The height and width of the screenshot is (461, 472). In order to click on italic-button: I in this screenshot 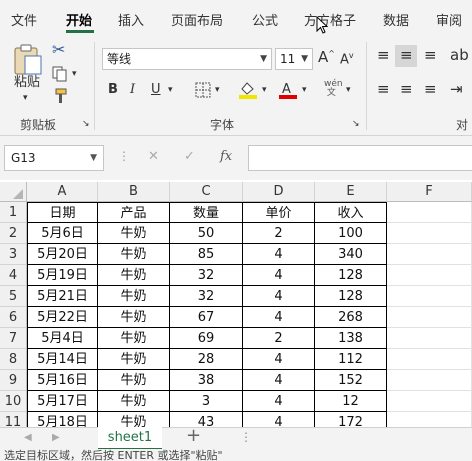, I will do `click(132, 89)`.